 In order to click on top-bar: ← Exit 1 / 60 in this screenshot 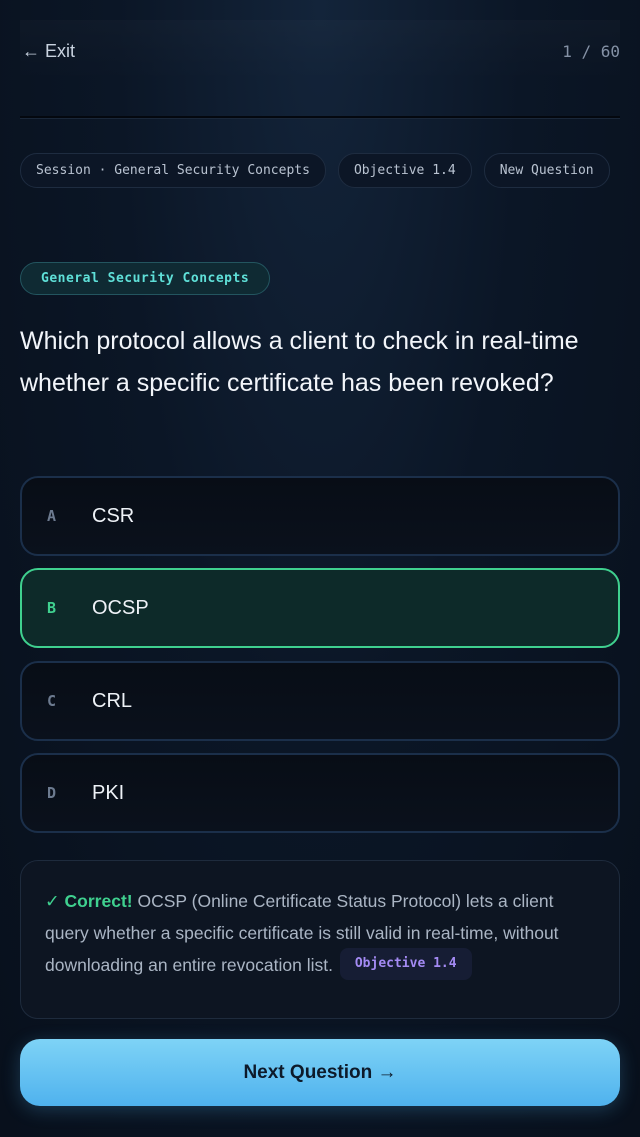, I will do `click(320, 51)`.